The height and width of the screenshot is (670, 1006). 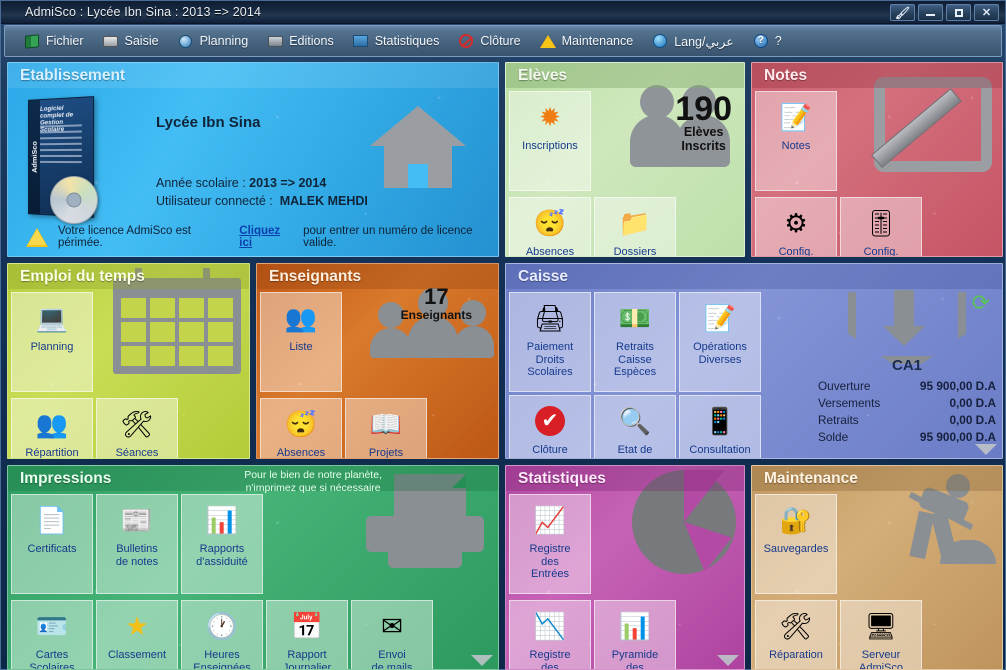 I want to click on tile-heures-enseignees: 🕐 Heures Enseignées, so click(x=222, y=634).